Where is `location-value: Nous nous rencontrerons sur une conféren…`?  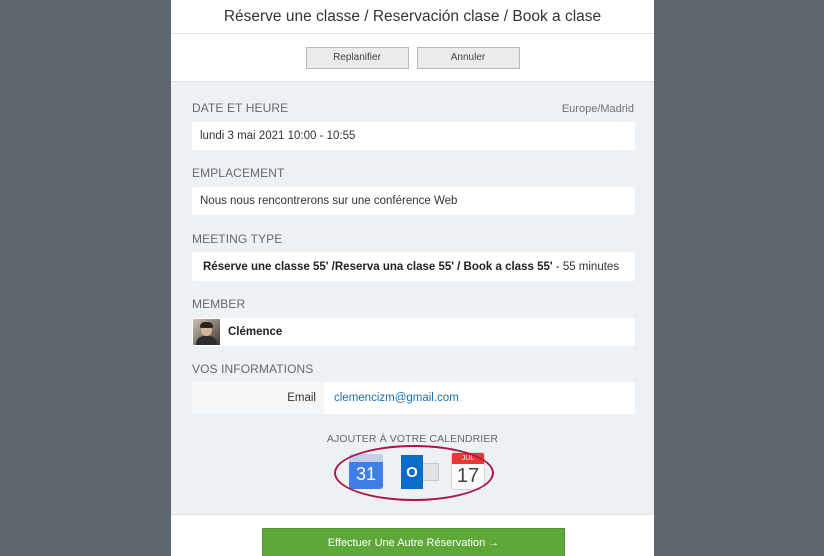 location-value: Nous nous rencontrerons sur une conféren… is located at coordinates (329, 201).